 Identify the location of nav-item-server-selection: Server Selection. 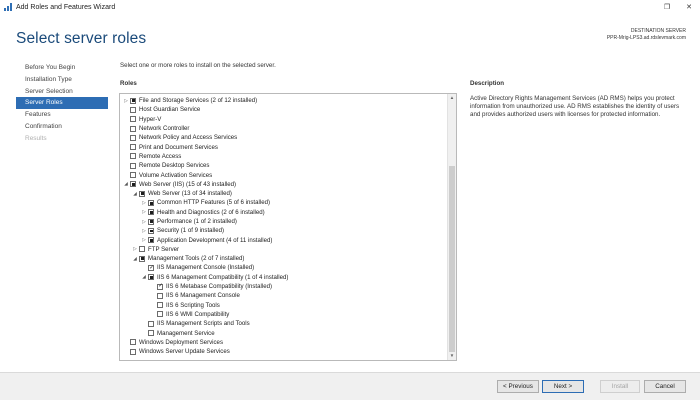
(62, 92).